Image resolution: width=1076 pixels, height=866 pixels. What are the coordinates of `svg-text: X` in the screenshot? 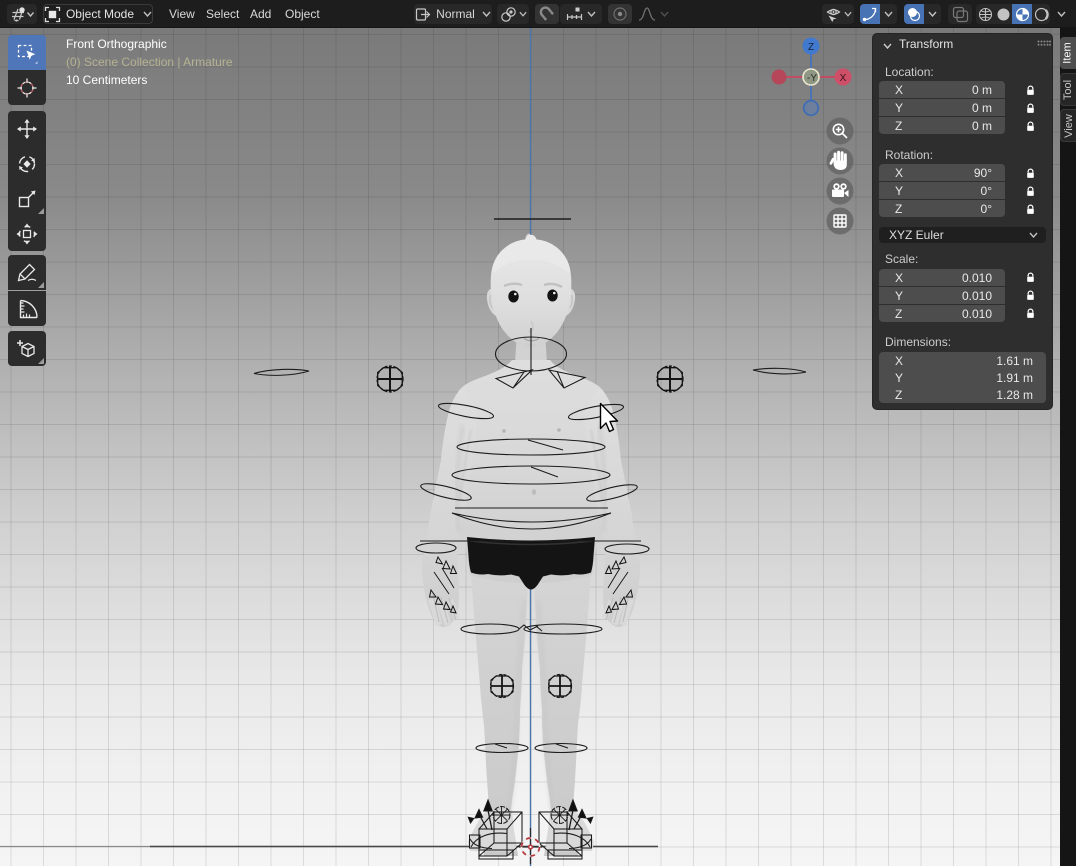 It's located at (843, 78).